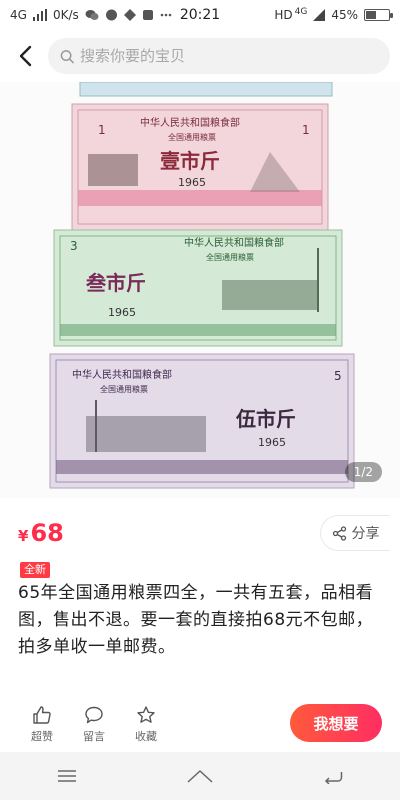 The width and height of the screenshot is (400, 800). What do you see at coordinates (23, 536) in the screenshot?
I see `currency-symbol: ¥` at bounding box center [23, 536].